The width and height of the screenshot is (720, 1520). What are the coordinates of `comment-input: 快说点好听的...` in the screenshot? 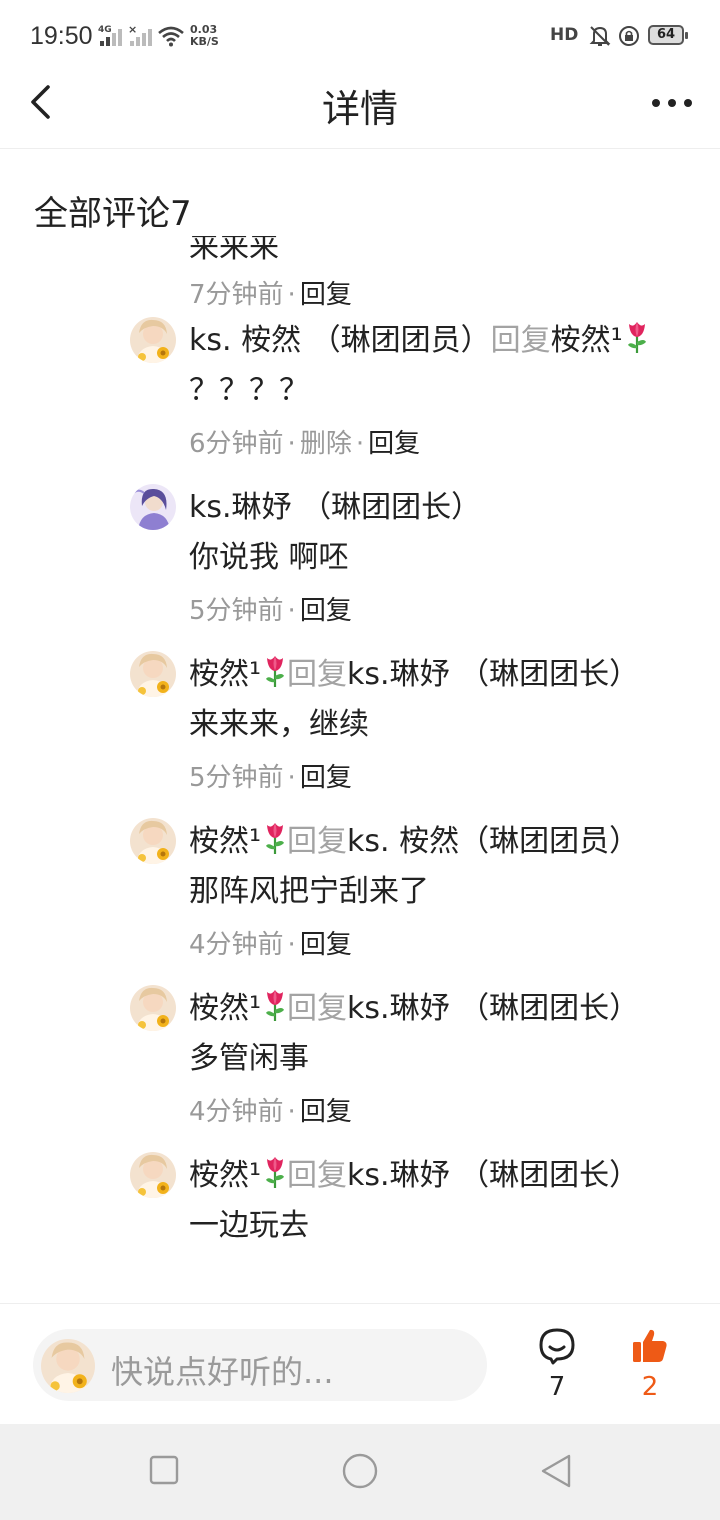 It's located at (260, 1365).